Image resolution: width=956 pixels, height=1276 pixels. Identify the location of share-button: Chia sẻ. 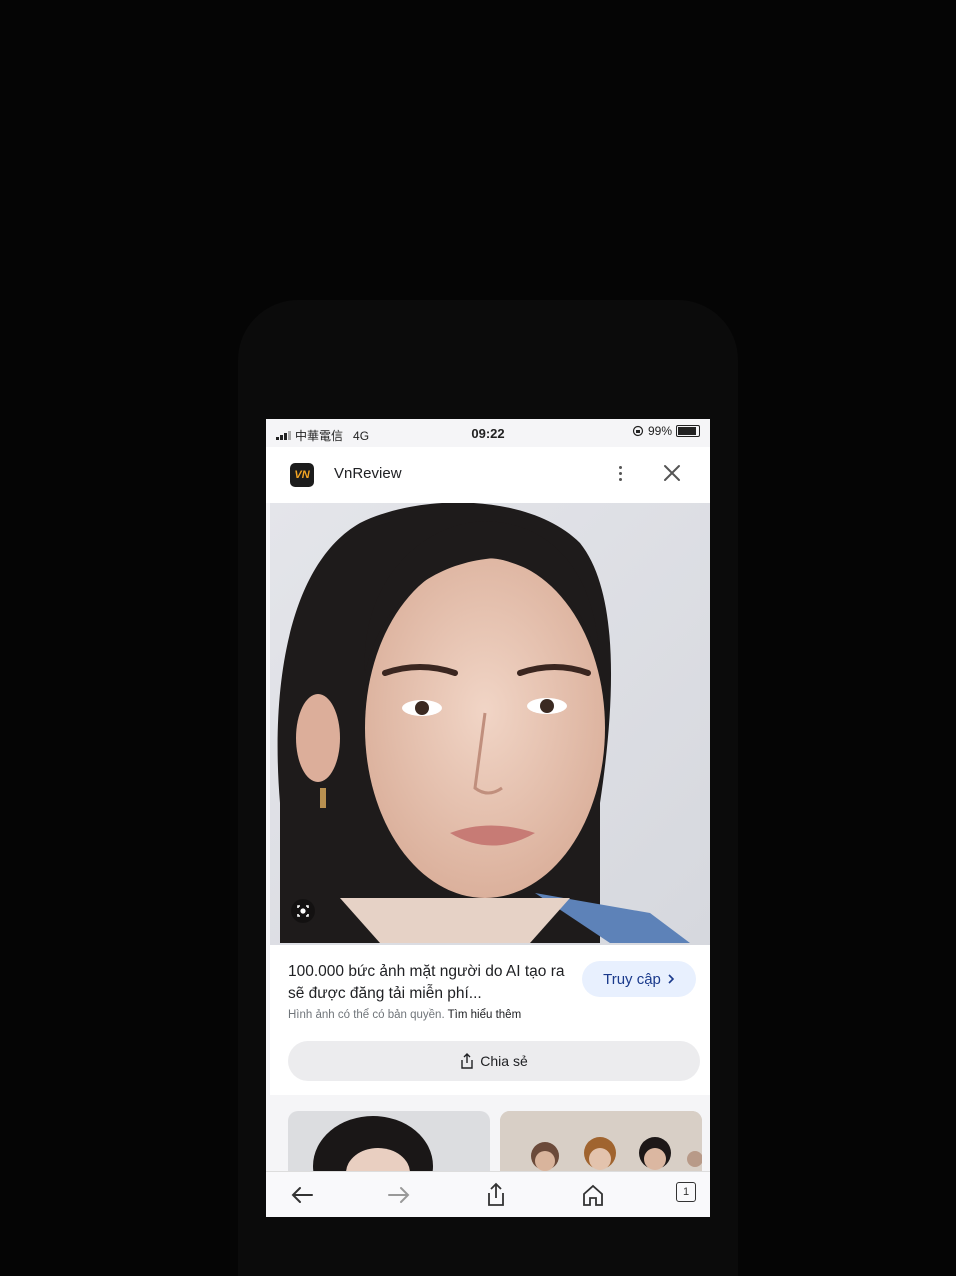
(494, 1061).